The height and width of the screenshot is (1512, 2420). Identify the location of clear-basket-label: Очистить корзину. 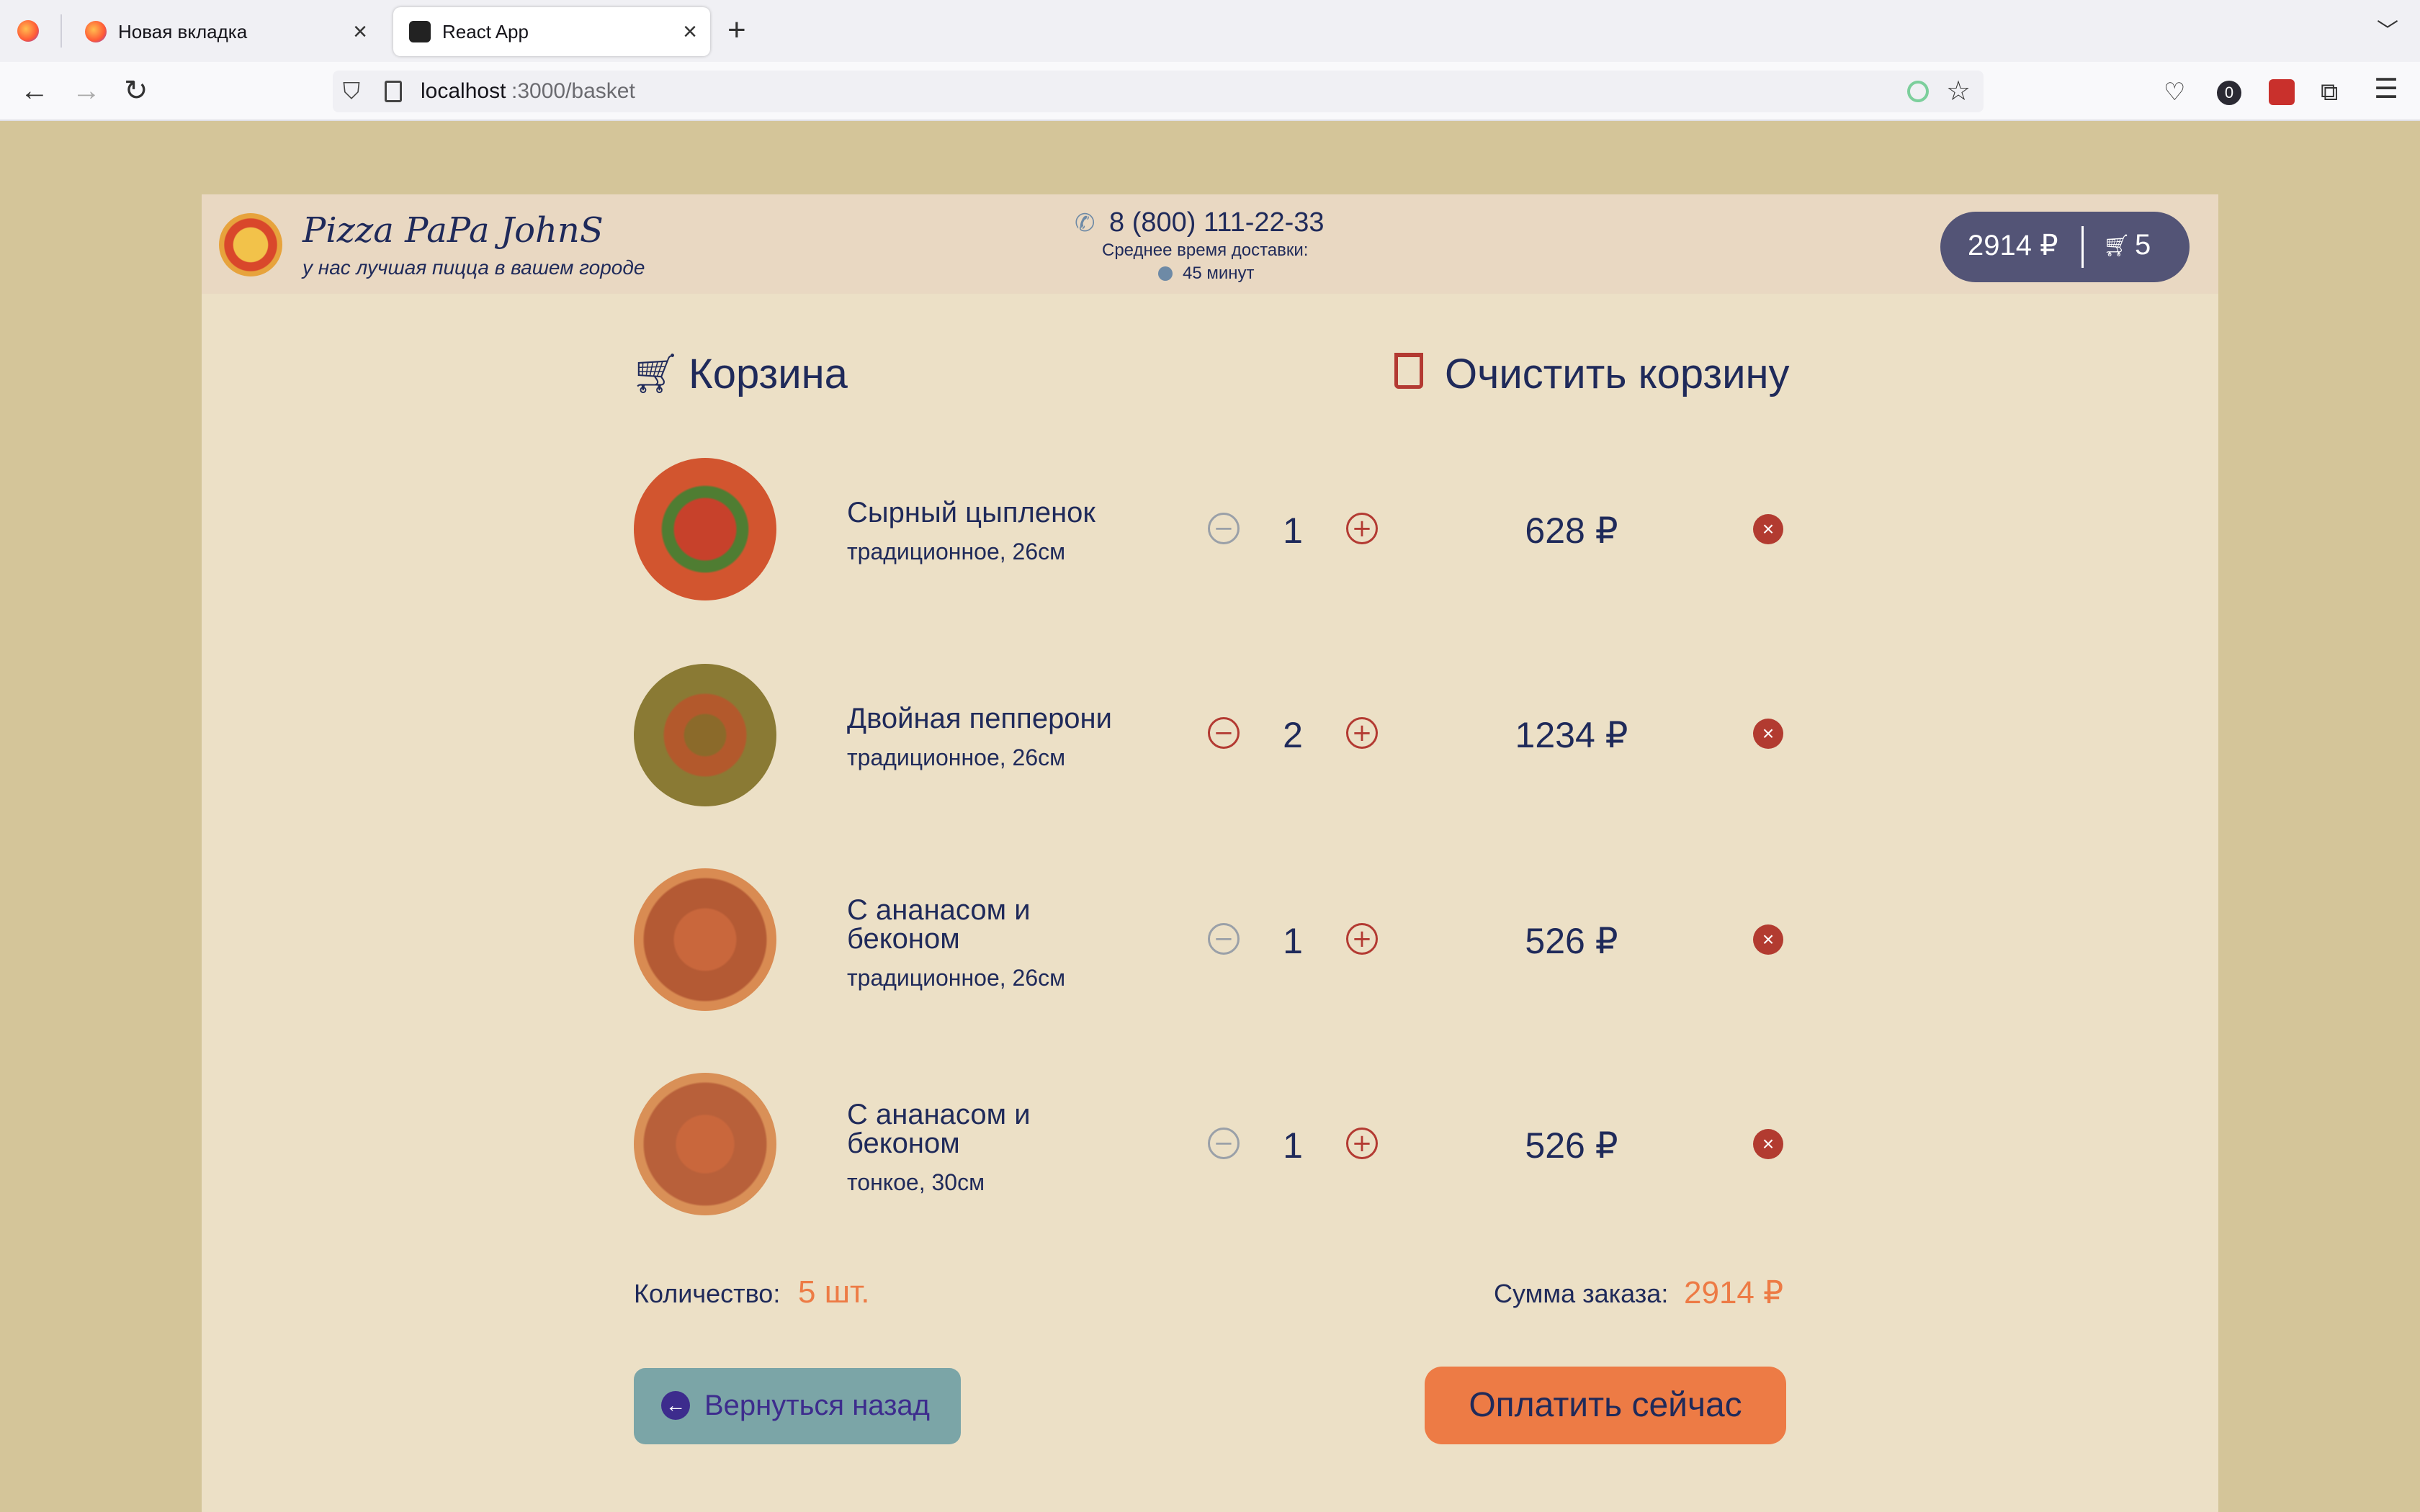
(1617, 374).